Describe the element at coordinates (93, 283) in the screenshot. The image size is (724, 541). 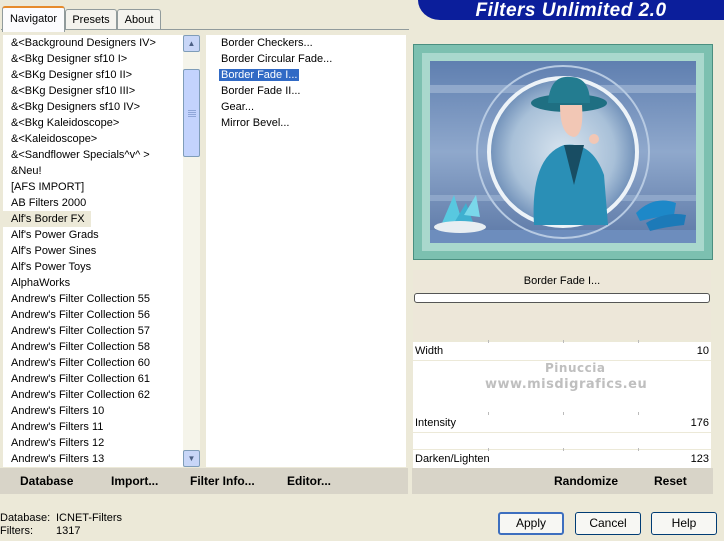
I see `category-item: AlphaWorks` at that location.